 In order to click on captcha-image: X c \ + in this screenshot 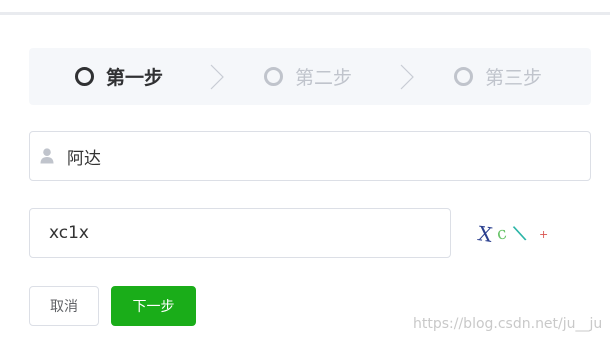, I will do `click(515, 233)`.